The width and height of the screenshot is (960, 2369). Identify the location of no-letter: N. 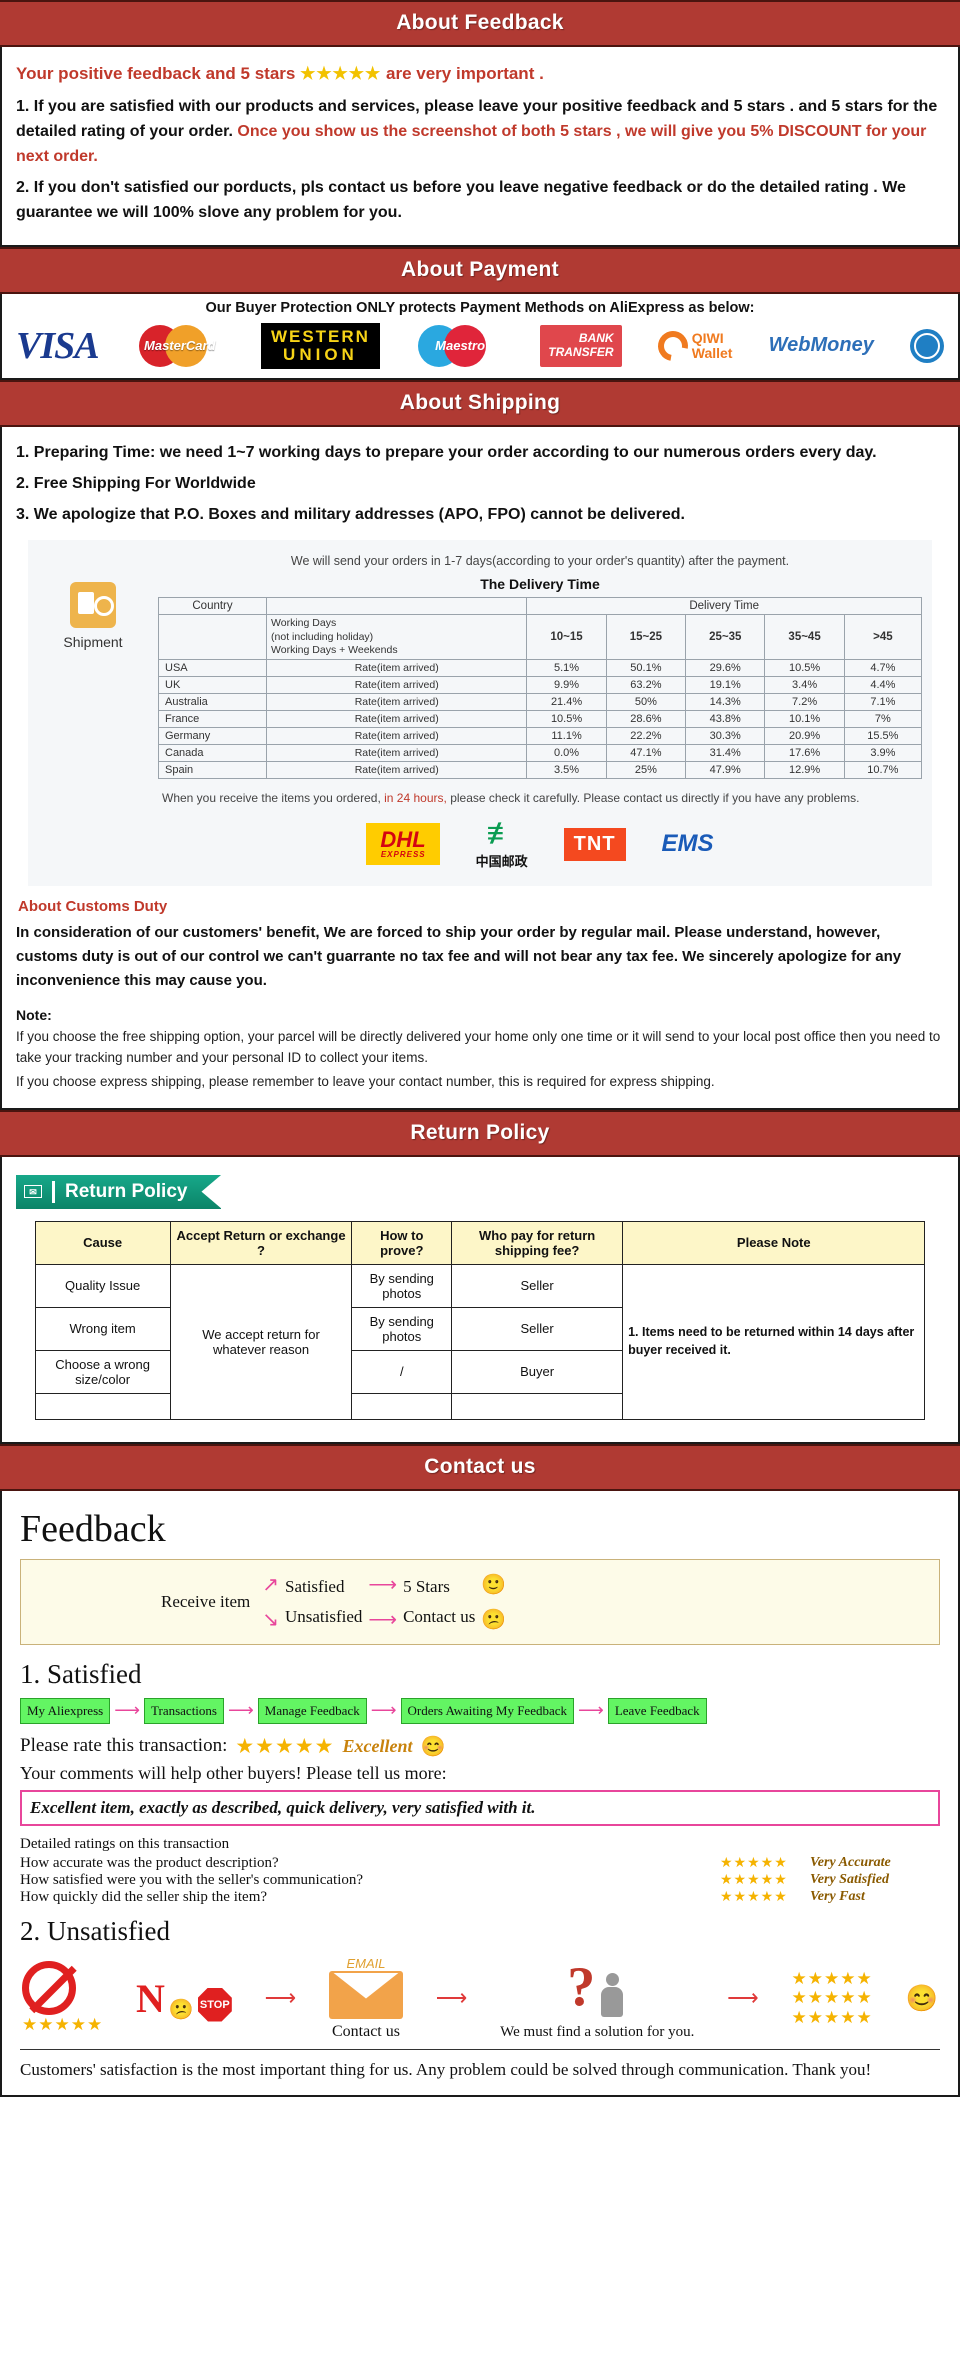
(150, 1998).